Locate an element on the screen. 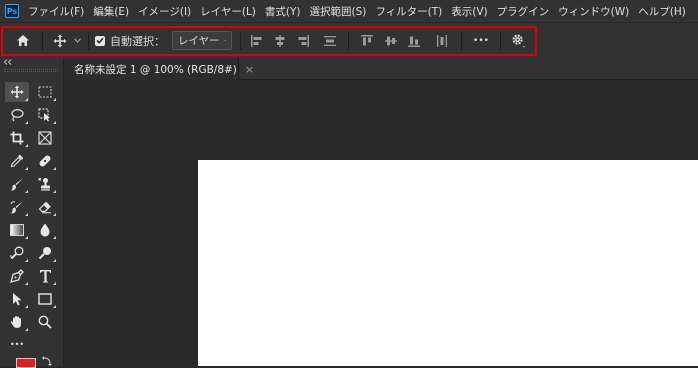 Image resolution: width=698 pixels, height=368 pixels. burn-icon is located at coordinates (44, 253).